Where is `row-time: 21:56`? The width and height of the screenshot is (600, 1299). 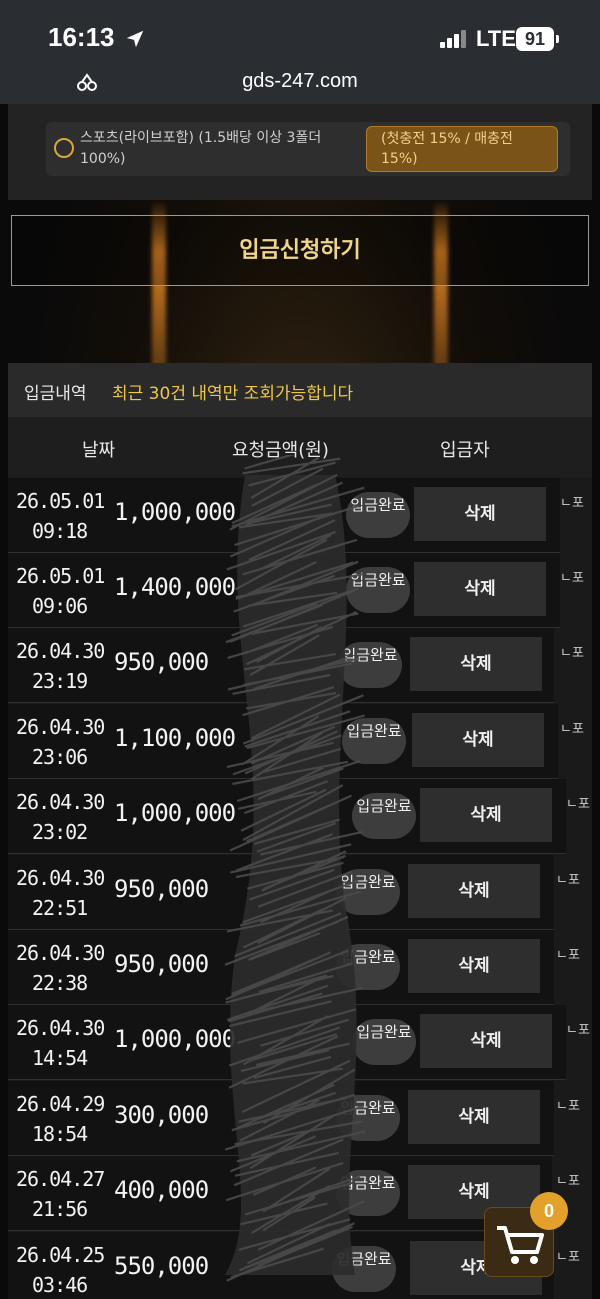 row-time: 21:56 is located at coordinates (60, 1209).